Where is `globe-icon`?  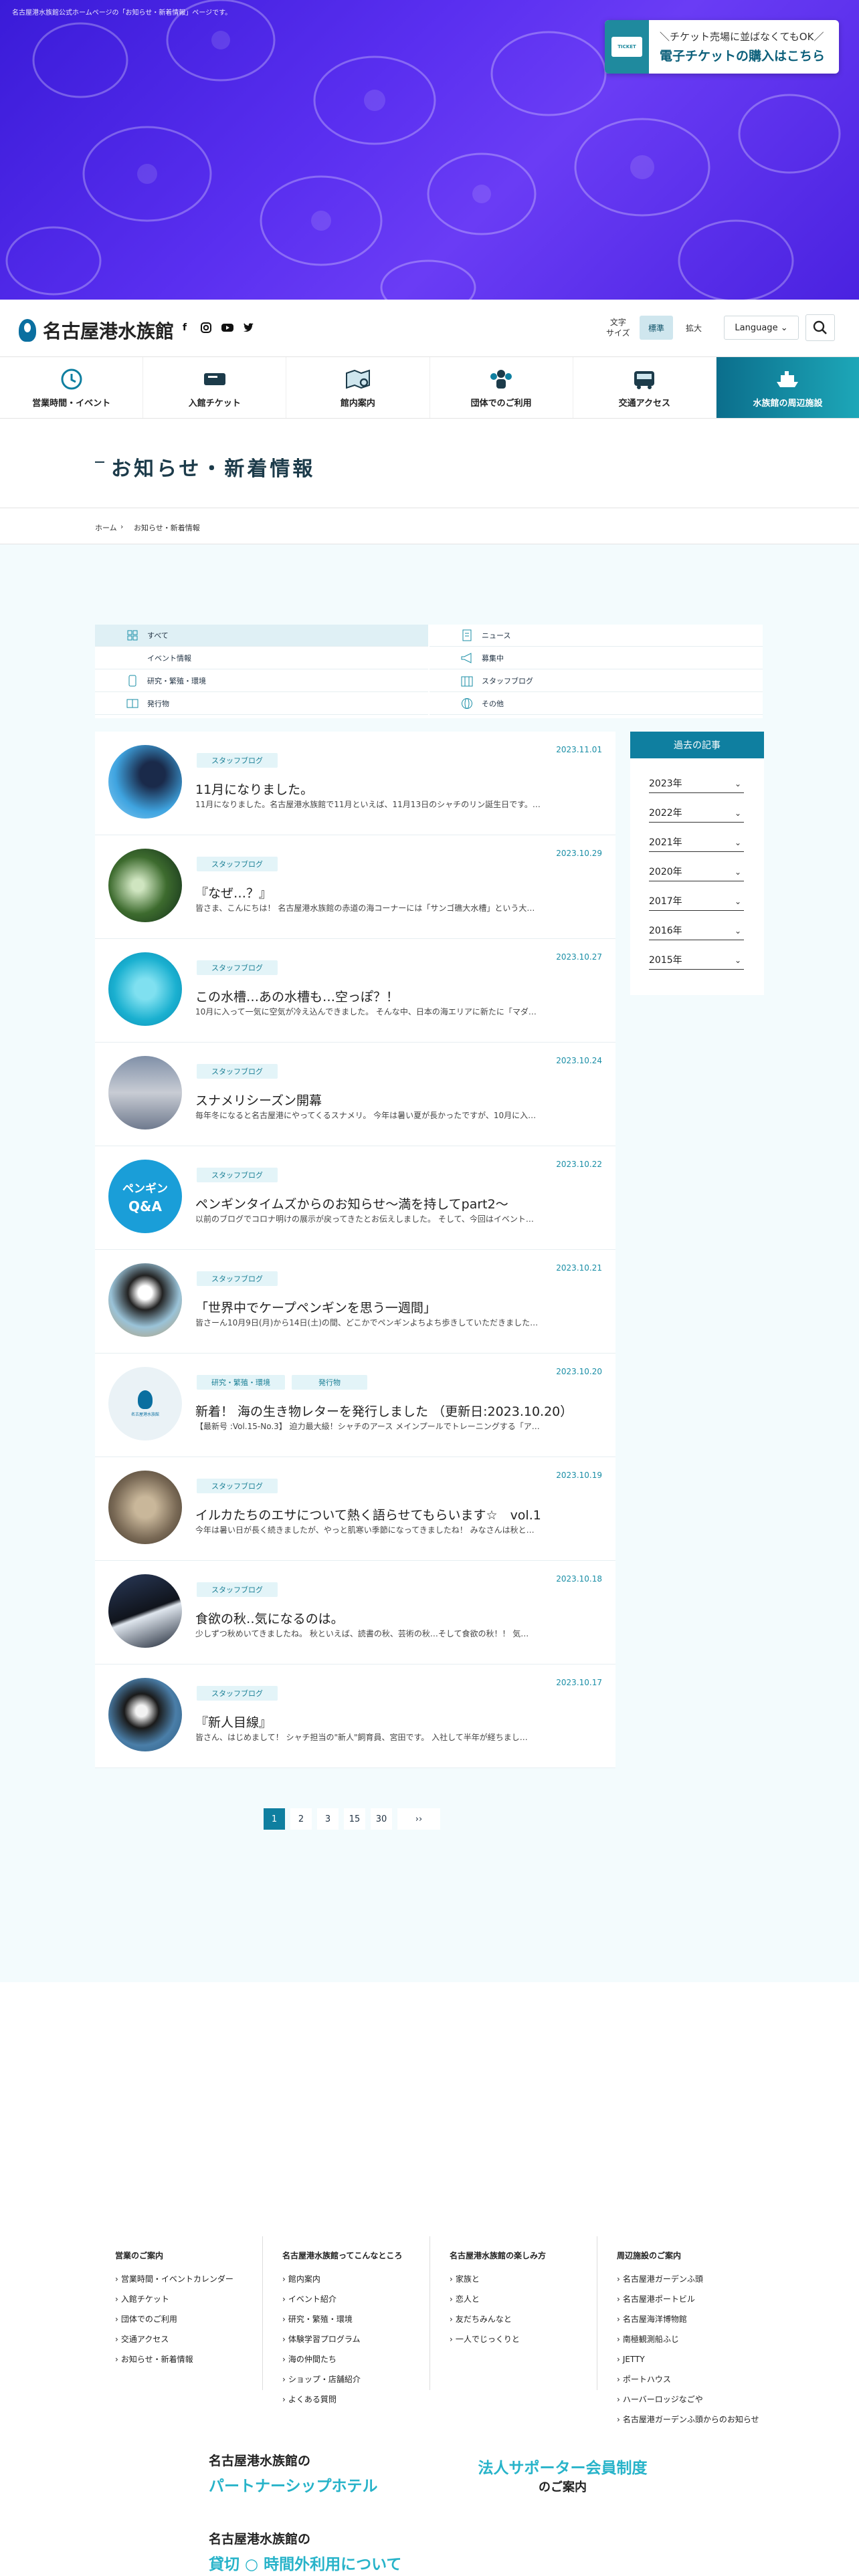
globe-icon is located at coordinates (467, 703).